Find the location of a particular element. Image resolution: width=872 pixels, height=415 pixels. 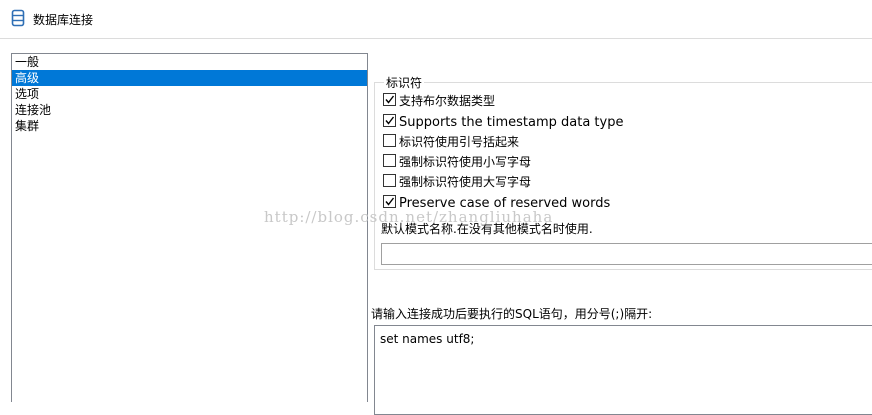

init-sql-textarea: set names utf8; is located at coordinates (623, 370).